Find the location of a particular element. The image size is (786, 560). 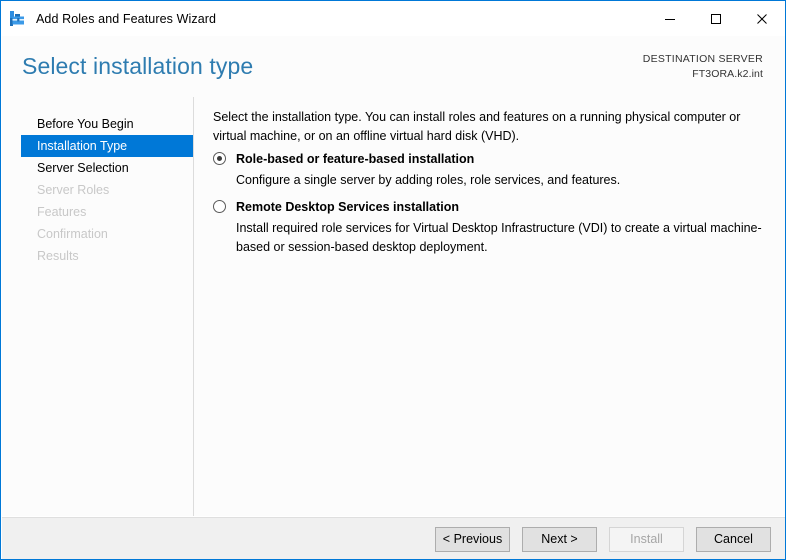

window-controls is located at coordinates (716, 18).